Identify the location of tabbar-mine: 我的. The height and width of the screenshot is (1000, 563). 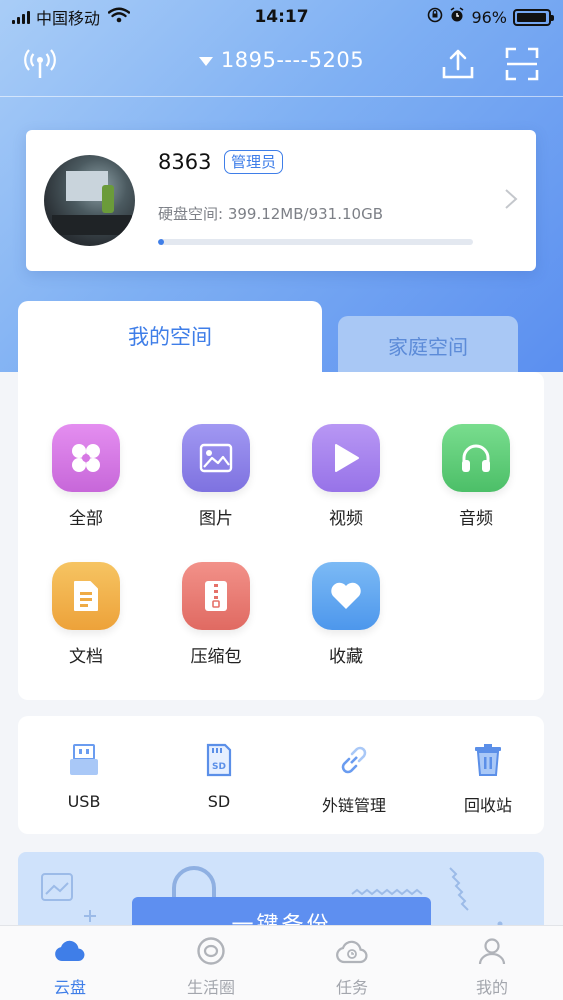
(492, 966).